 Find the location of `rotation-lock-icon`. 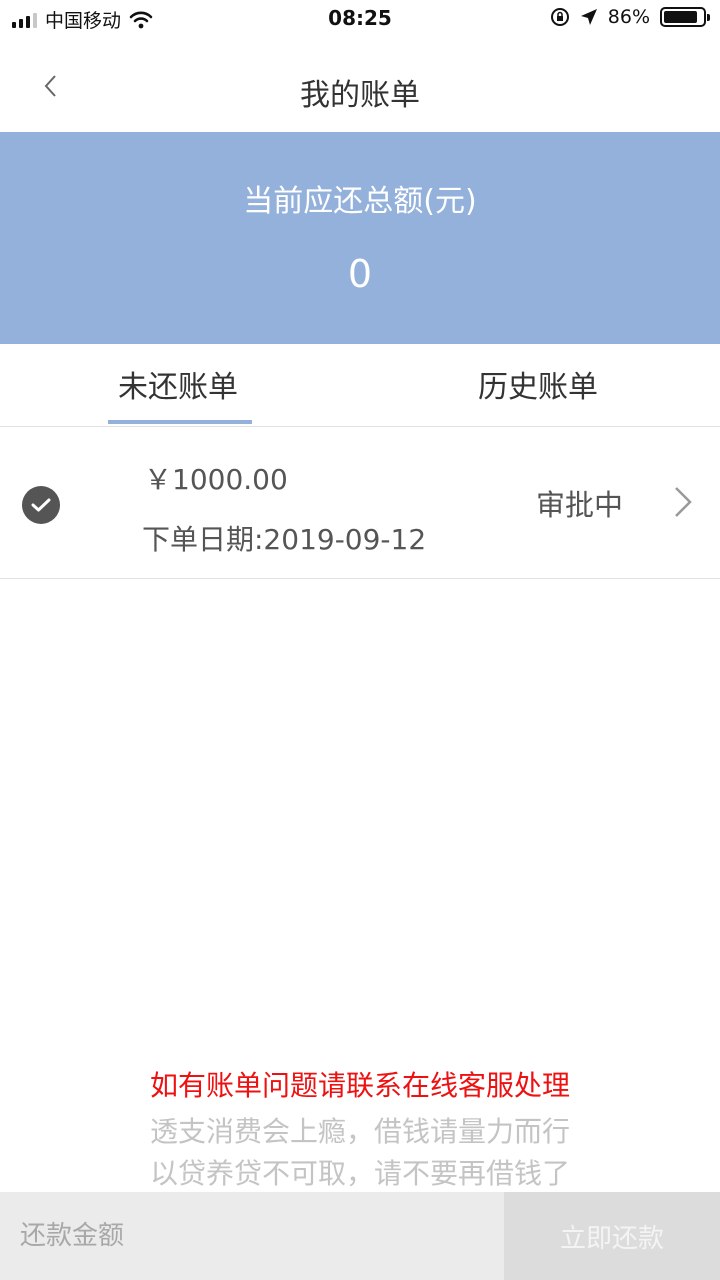

rotation-lock-icon is located at coordinates (559, 17).